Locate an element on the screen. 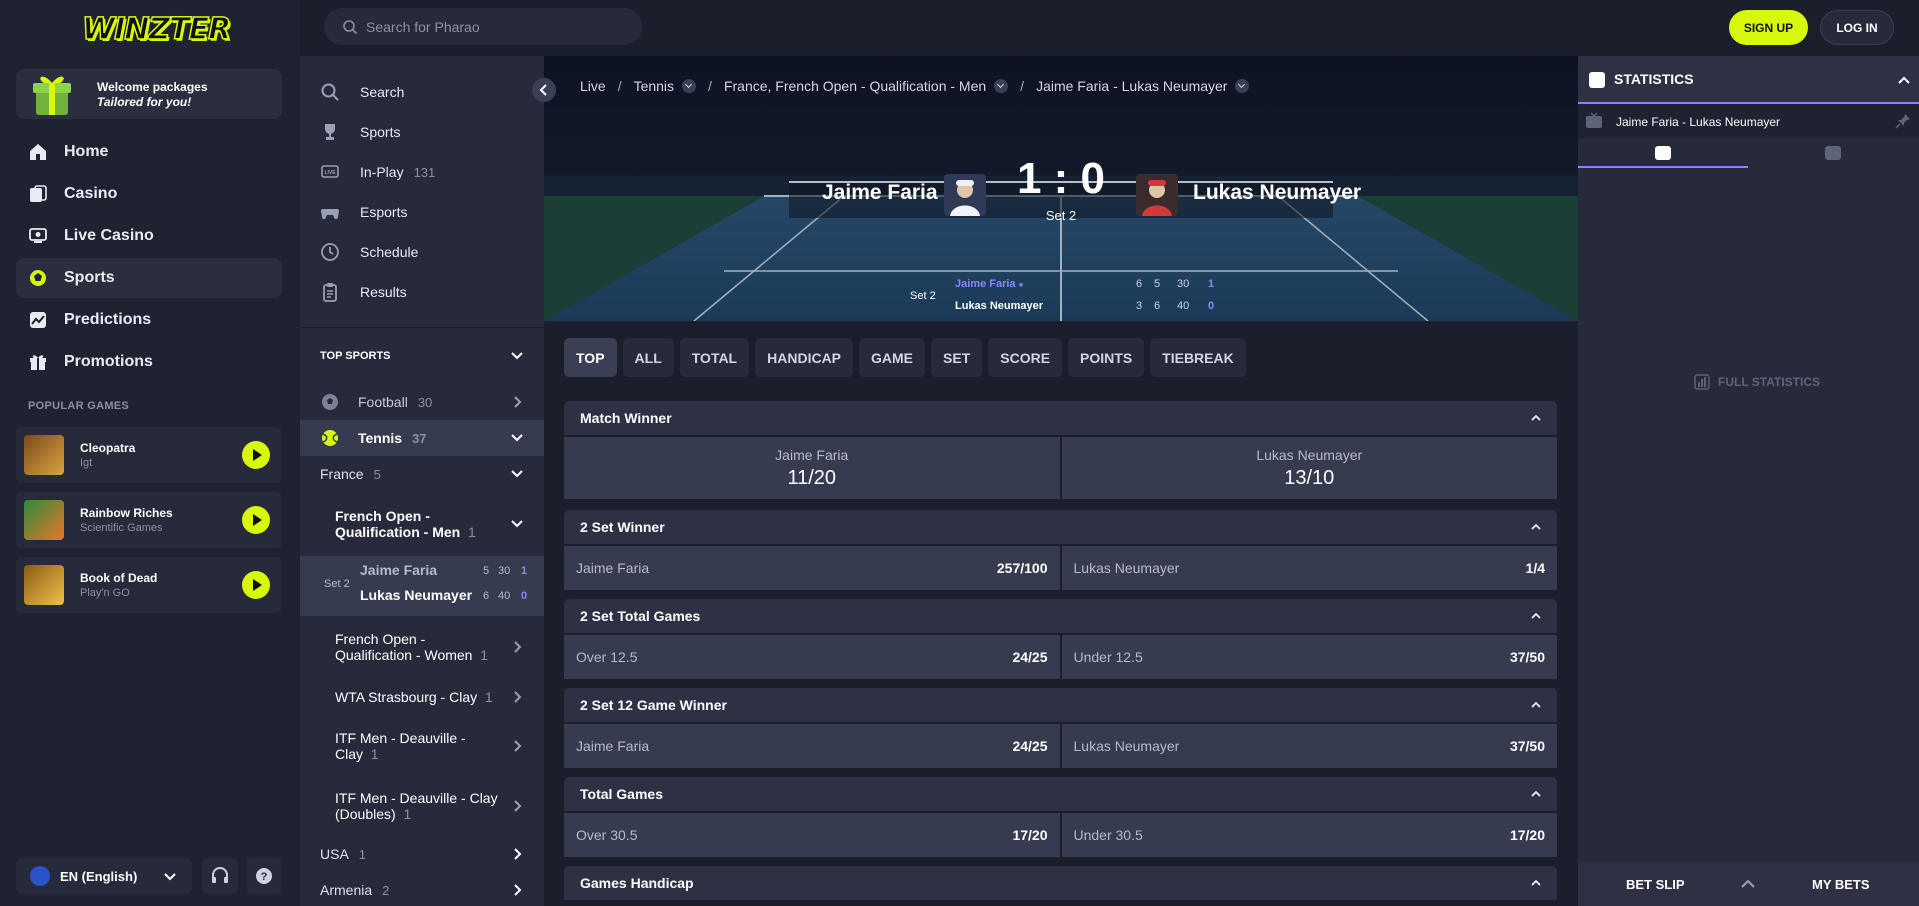 Image resolution: width=1919 pixels, height=906 pixels. tab-tiebreak: TIEBREAK is located at coordinates (1198, 357).